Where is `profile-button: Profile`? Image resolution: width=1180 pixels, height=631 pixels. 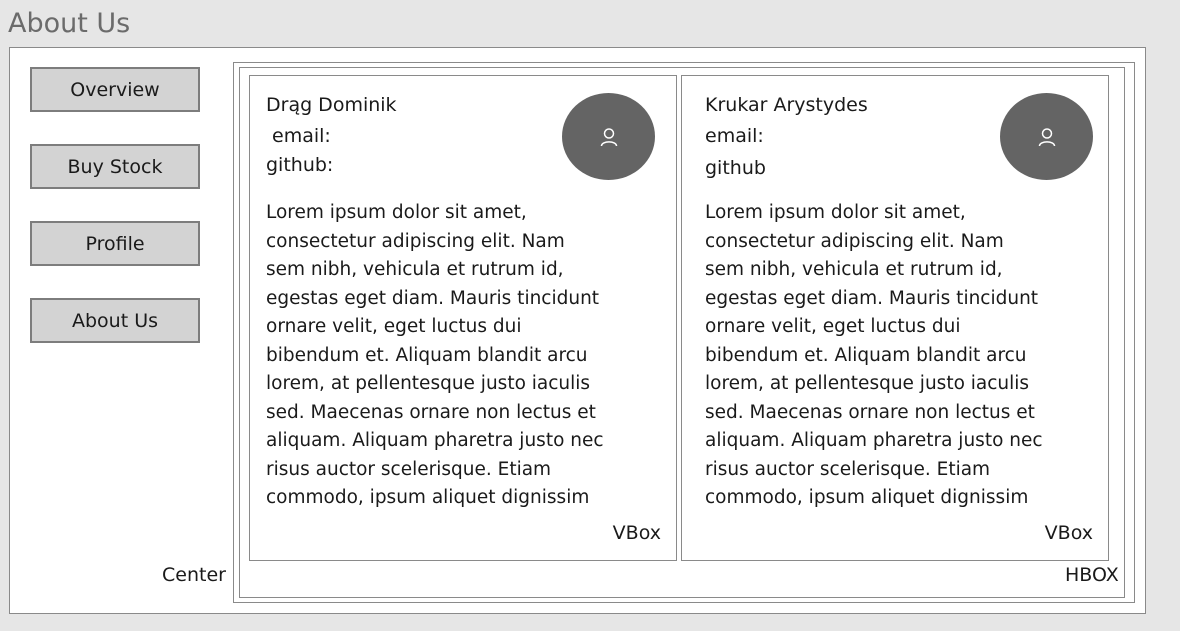 profile-button: Profile is located at coordinates (115, 243).